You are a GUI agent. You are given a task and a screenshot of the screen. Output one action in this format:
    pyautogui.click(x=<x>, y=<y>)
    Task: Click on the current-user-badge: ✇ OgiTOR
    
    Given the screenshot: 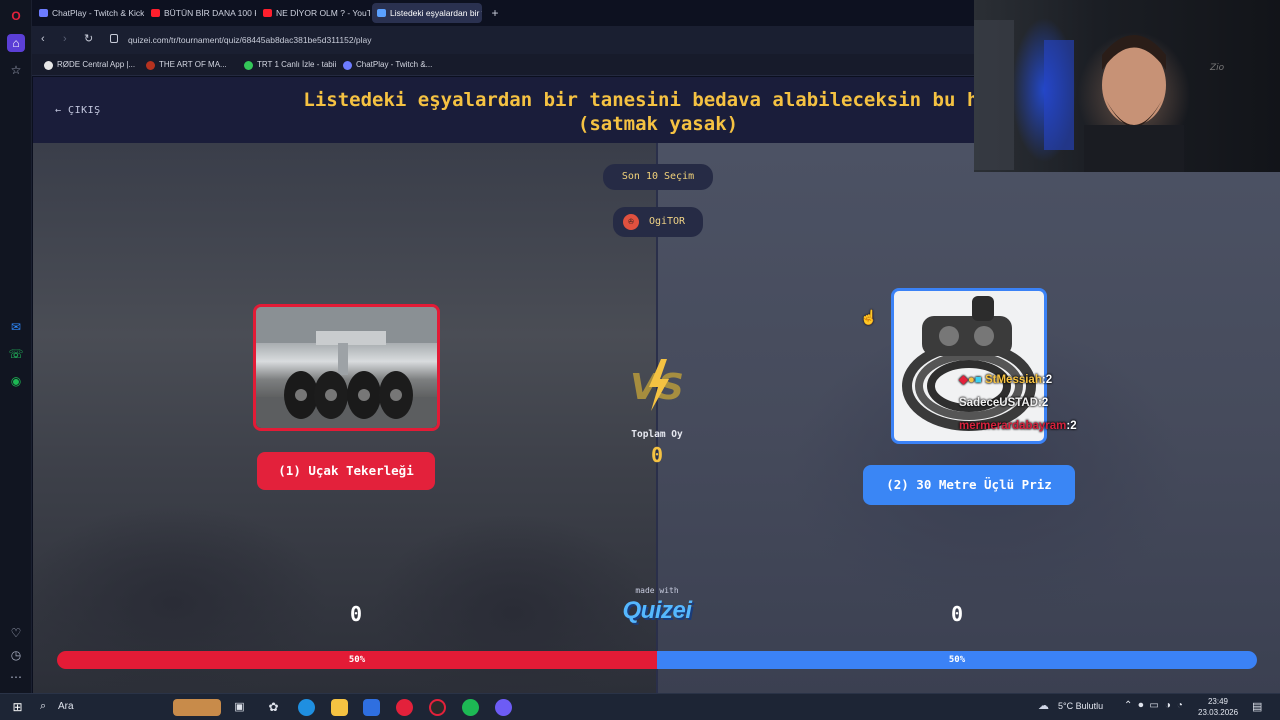 What is the action you would take?
    pyautogui.click(x=658, y=222)
    